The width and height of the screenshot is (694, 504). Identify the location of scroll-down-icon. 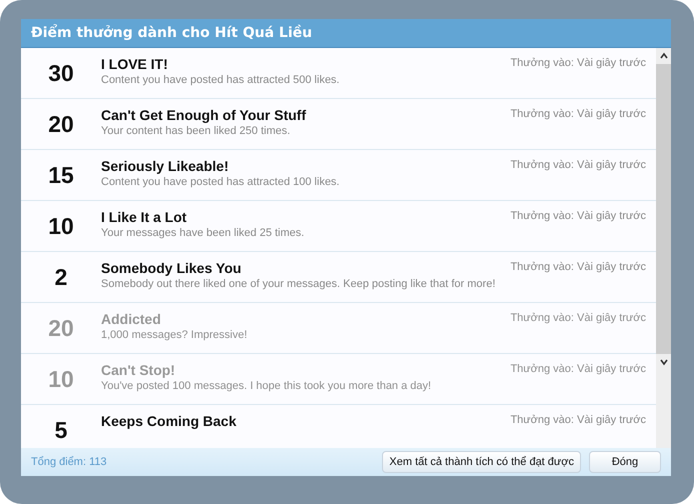
(663, 362).